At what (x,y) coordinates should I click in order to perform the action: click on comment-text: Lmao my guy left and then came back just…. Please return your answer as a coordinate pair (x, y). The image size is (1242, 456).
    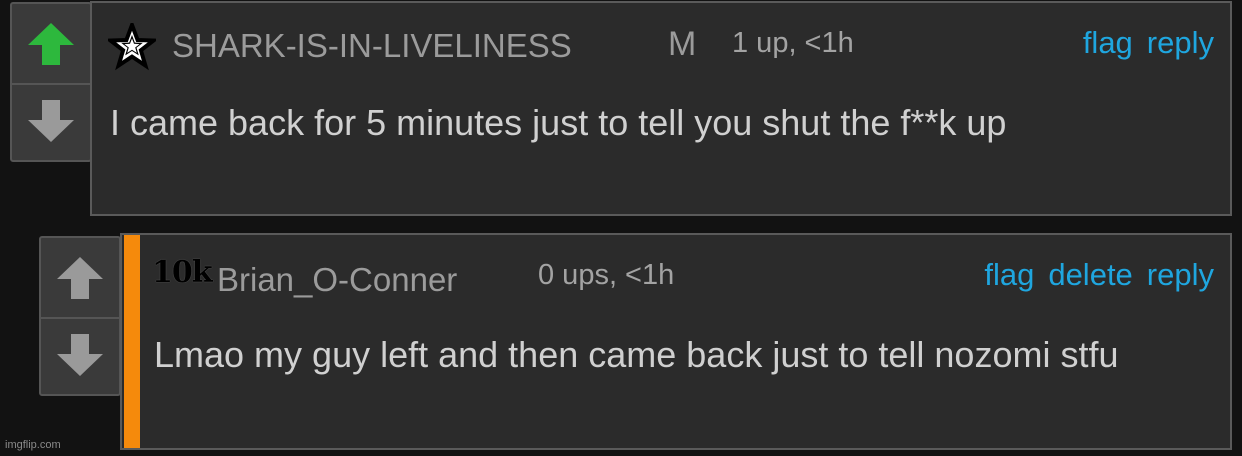
    Looking at the image, I should click on (636, 354).